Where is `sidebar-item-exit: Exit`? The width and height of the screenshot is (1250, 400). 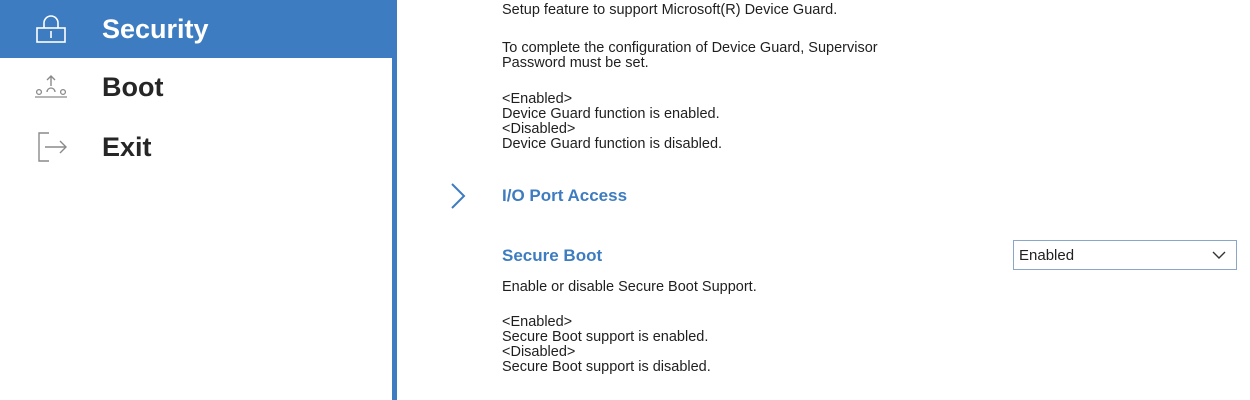
sidebar-item-exit: Exit is located at coordinates (196, 147).